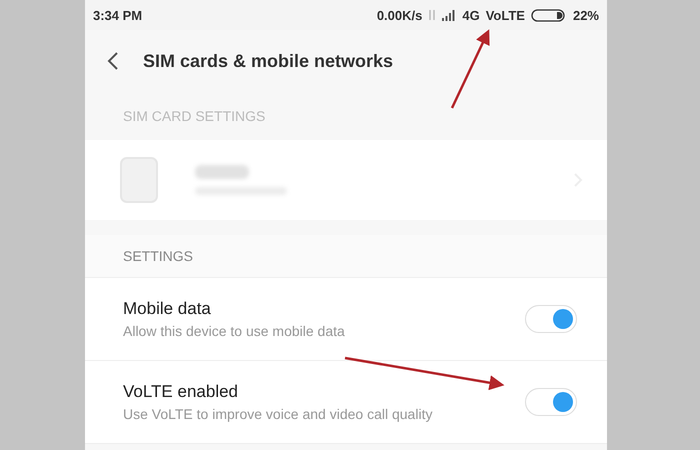 The width and height of the screenshot is (700, 450). Describe the element at coordinates (449, 15) in the screenshot. I see `signal-icon` at that location.